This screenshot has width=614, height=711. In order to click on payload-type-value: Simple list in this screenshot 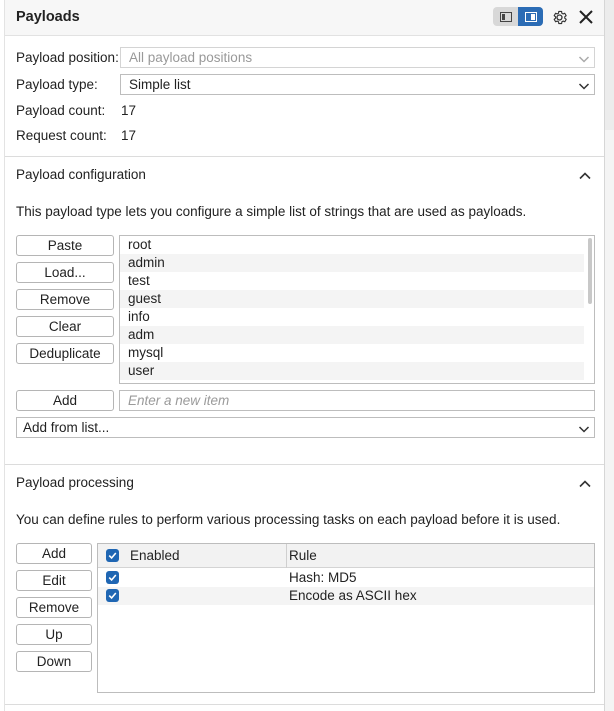, I will do `click(160, 84)`.